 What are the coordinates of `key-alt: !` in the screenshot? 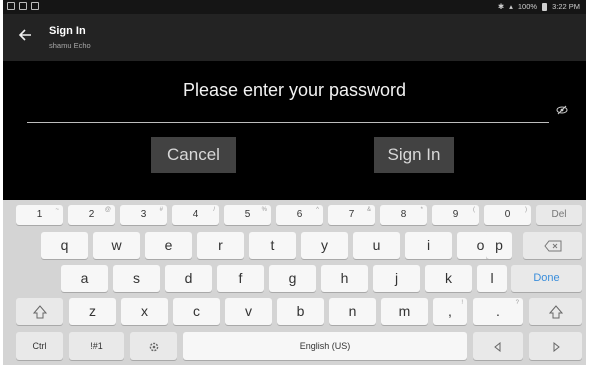 It's located at (462, 303).